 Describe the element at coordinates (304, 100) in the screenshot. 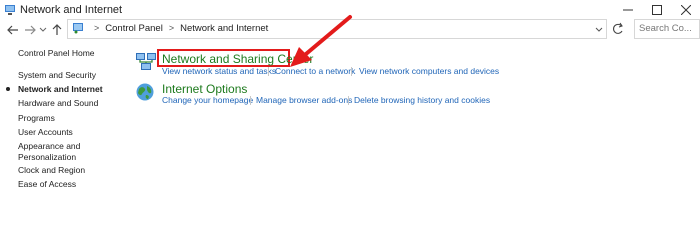

I see `manage-browser-addons-link: Manage browser add-ons` at that location.